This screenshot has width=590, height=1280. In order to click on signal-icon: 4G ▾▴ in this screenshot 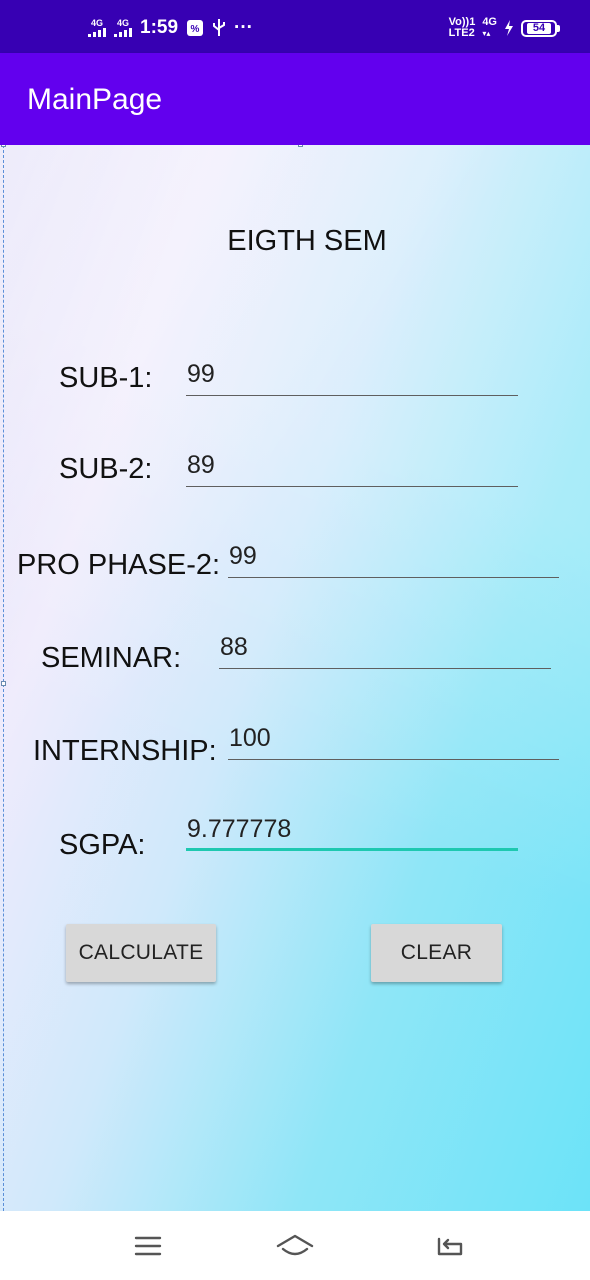, I will do `click(489, 27)`.